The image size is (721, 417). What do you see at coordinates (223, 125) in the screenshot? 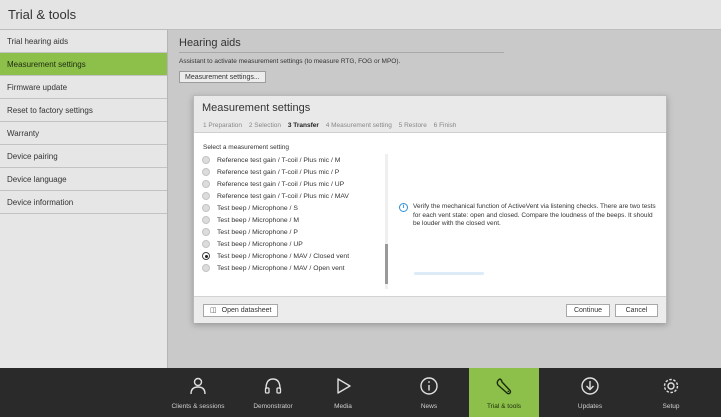
I see `step-preparation: 1 Preparation` at bounding box center [223, 125].